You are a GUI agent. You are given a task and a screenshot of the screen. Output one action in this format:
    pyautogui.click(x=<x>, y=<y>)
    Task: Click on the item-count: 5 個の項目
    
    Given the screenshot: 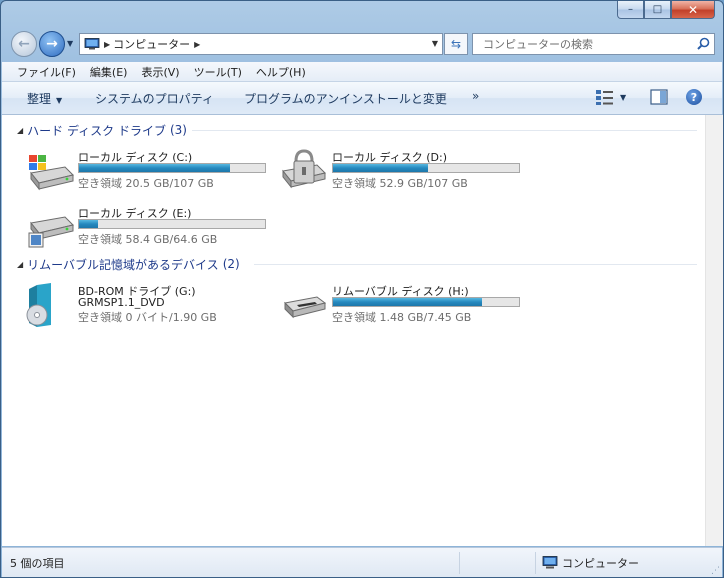 What is the action you would take?
    pyautogui.click(x=37, y=563)
    